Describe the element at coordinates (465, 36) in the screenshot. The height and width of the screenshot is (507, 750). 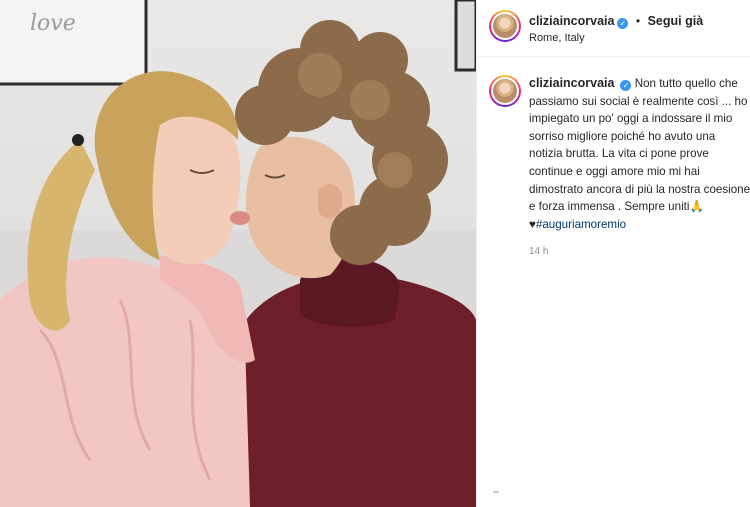
I see `wall-frame-right` at that location.